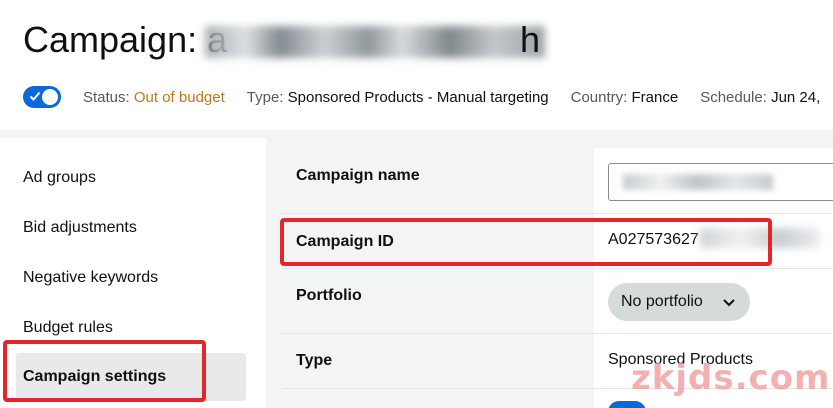 This screenshot has height=408, width=833. What do you see at coordinates (418, 97) in the screenshot?
I see `type-value: Sponsored Products - Manual targeting` at bounding box center [418, 97].